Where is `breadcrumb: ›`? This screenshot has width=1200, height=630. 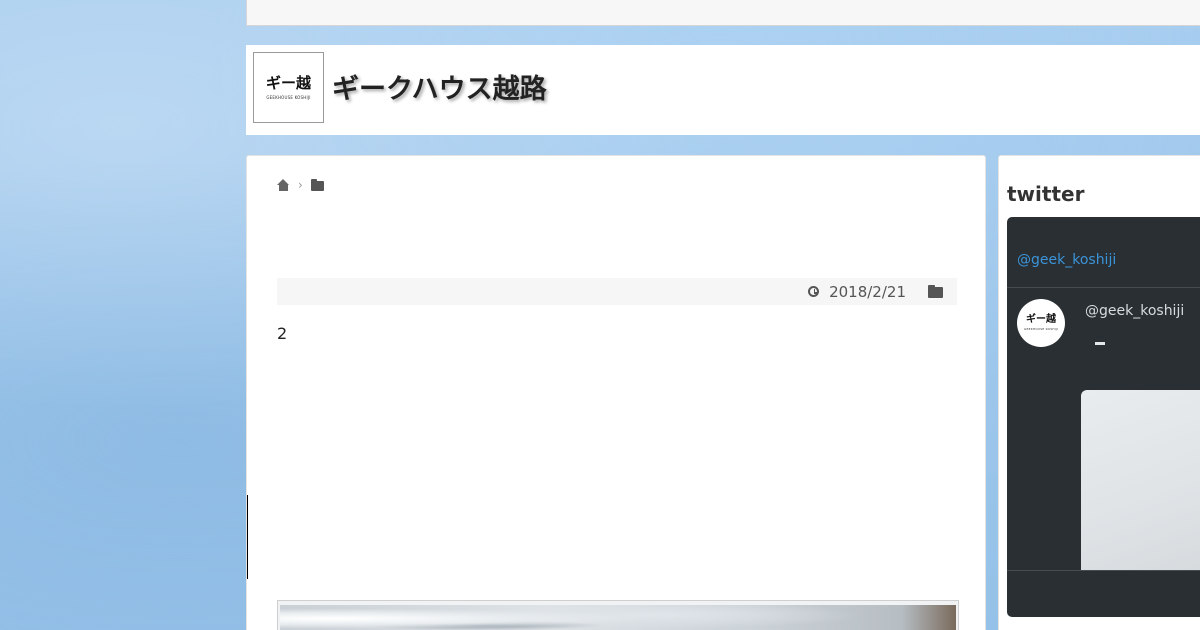
breadcrumb: › is located at coordinates (300, 185).